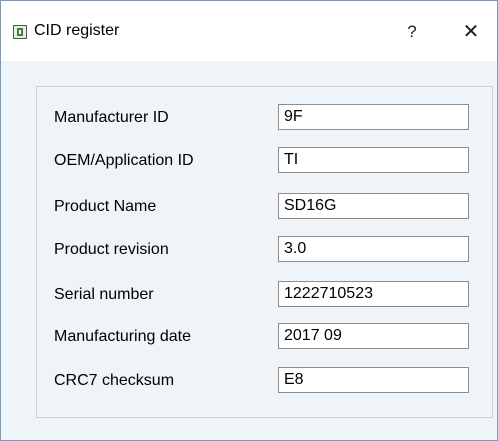 The height and width of the screenshot is (441, 498). Describe the element at coordinates (471, 32) in the screenshot. I see `close-button: ✕` at that location.